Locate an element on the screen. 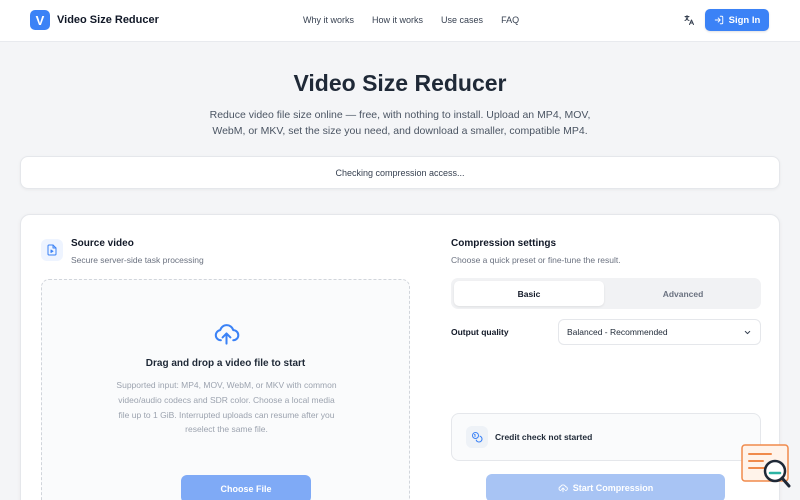 This screenshot has width=800, height=500. source-title: Source video is located at coordinates (102, 243).